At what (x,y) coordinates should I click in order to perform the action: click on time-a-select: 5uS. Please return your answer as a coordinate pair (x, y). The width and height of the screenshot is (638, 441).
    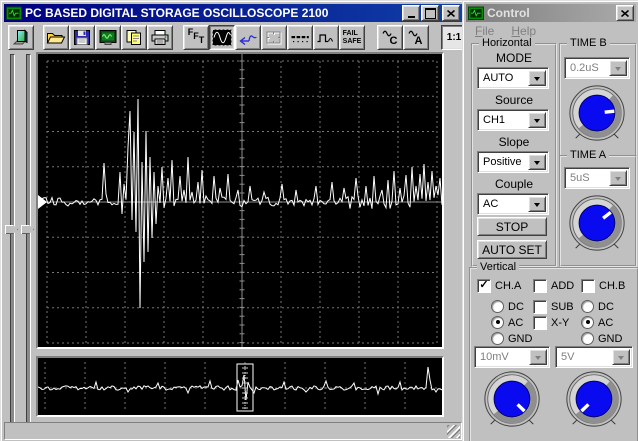
    Looking at the image, I should click on (597, 178).